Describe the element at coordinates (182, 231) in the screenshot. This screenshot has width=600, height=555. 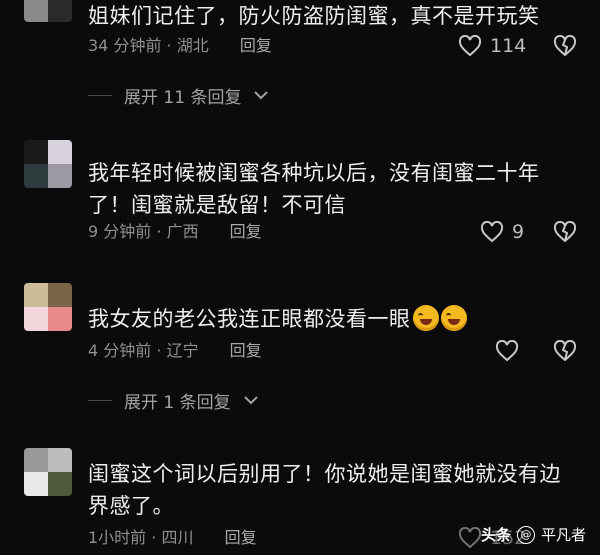
I see `comment-location: 广西` at that location.